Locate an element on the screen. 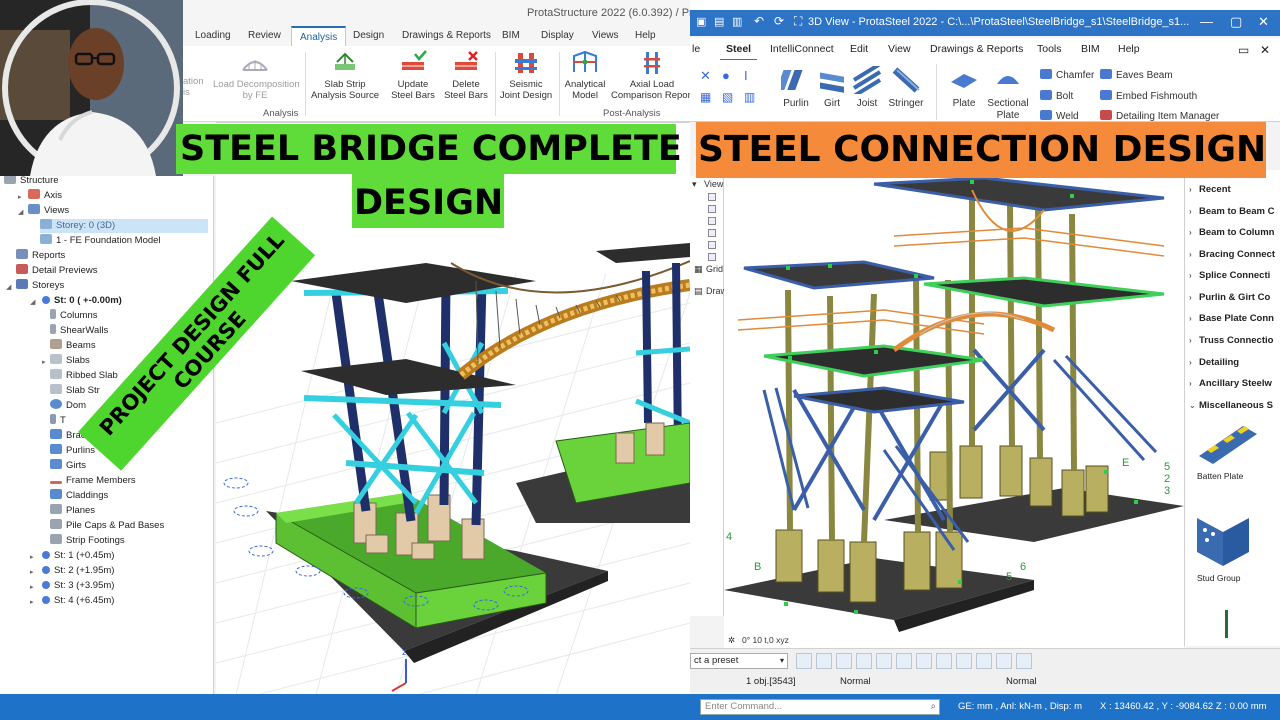 This screenshot has height=720, width=1280. toolbar-rail-icon is located at coordinates (1004, 661).